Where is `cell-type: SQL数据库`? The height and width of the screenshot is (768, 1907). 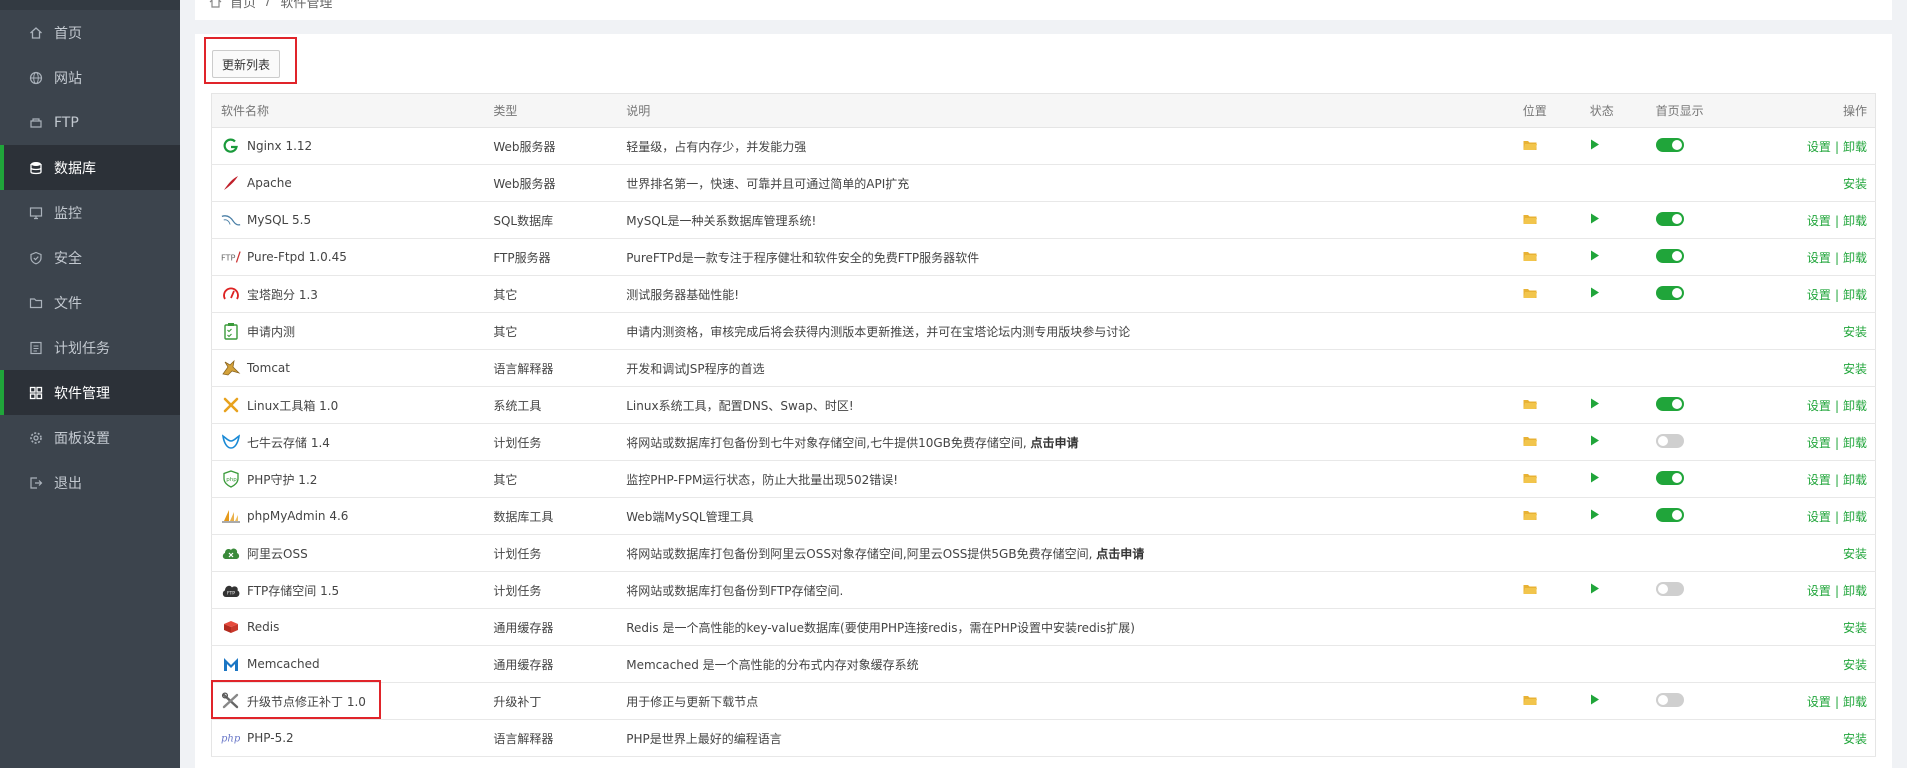 cell-type: SQL数据库 is located at coordinates (551, 220).